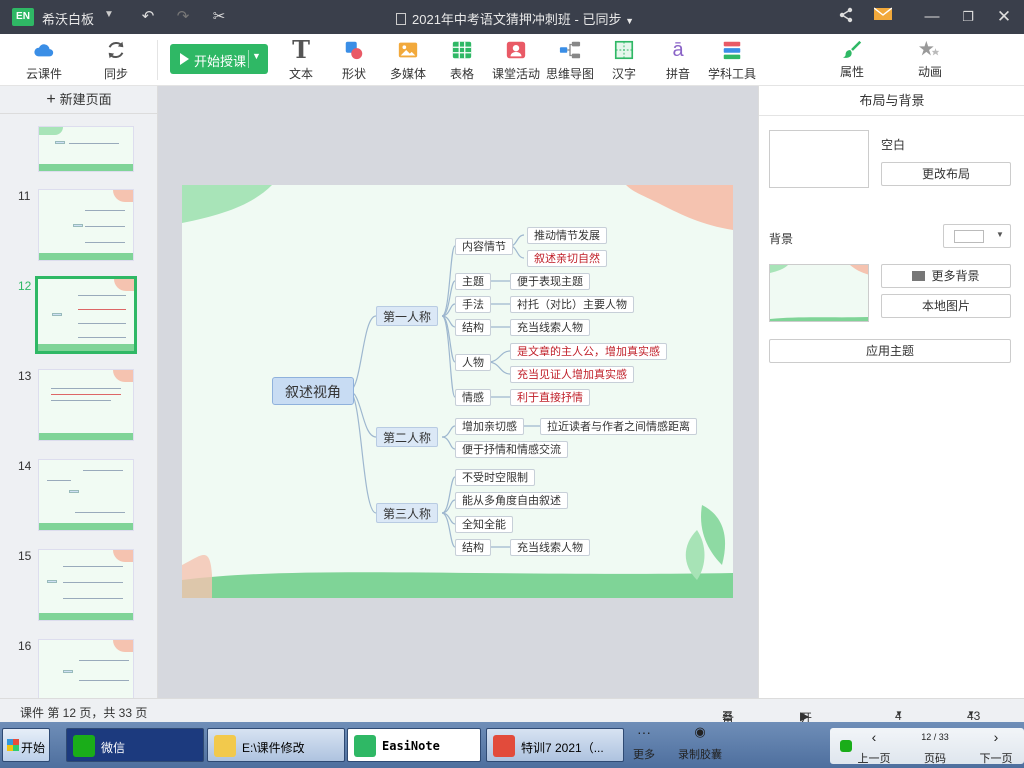  What do you see at coordinates (930, 60) in the screenshot?
I see `animation-tab: 动画` at bounding box center [930, 60].